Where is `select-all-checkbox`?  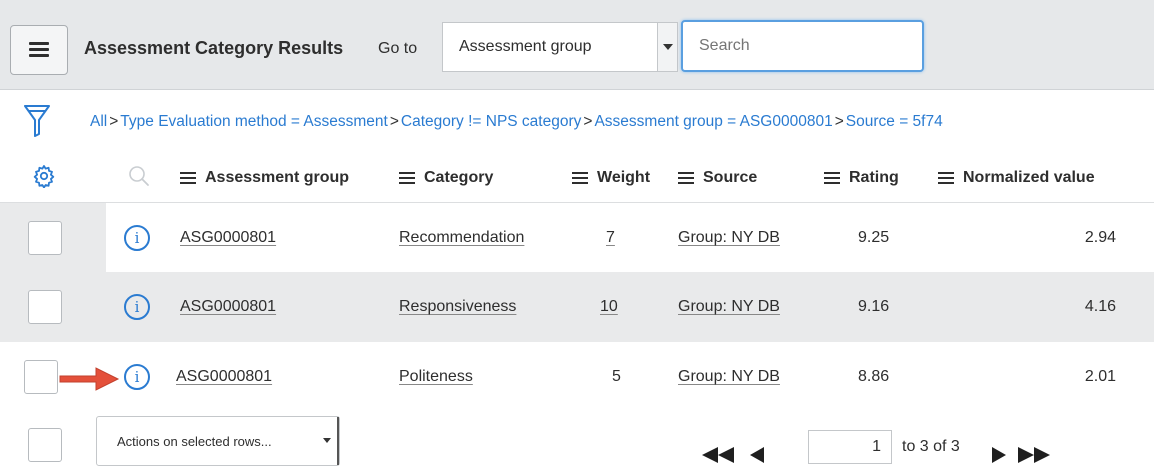
select-all-checkbox is located at coordinates (45, 445).